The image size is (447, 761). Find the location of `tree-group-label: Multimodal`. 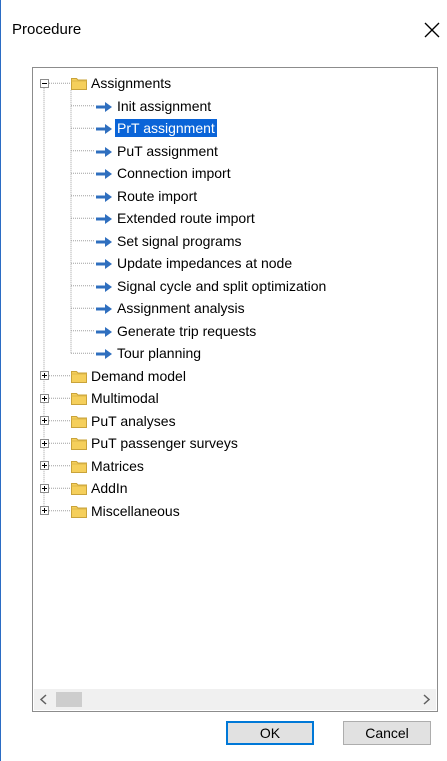

tree-group-label: Multimodal is located at coordinates (125, 398).